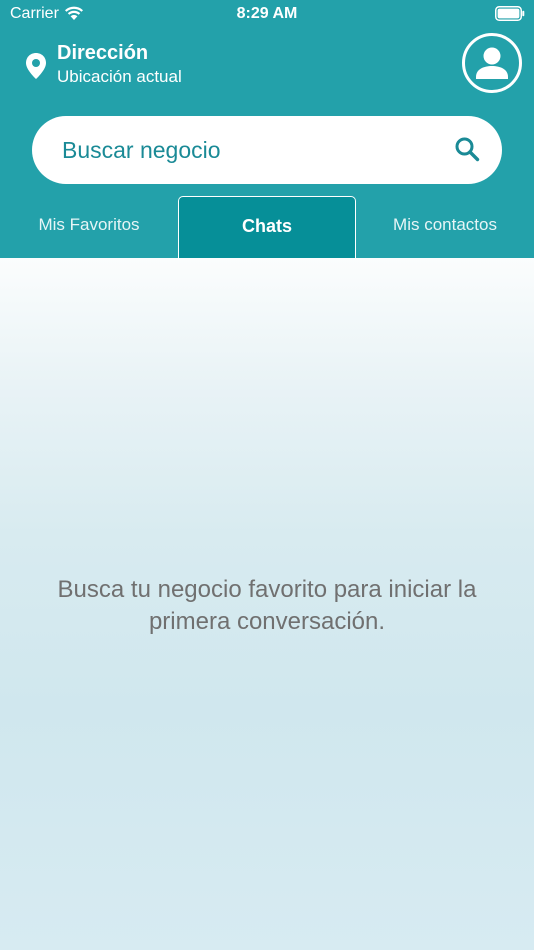  I want to click on search-bar, so click(267, 150).